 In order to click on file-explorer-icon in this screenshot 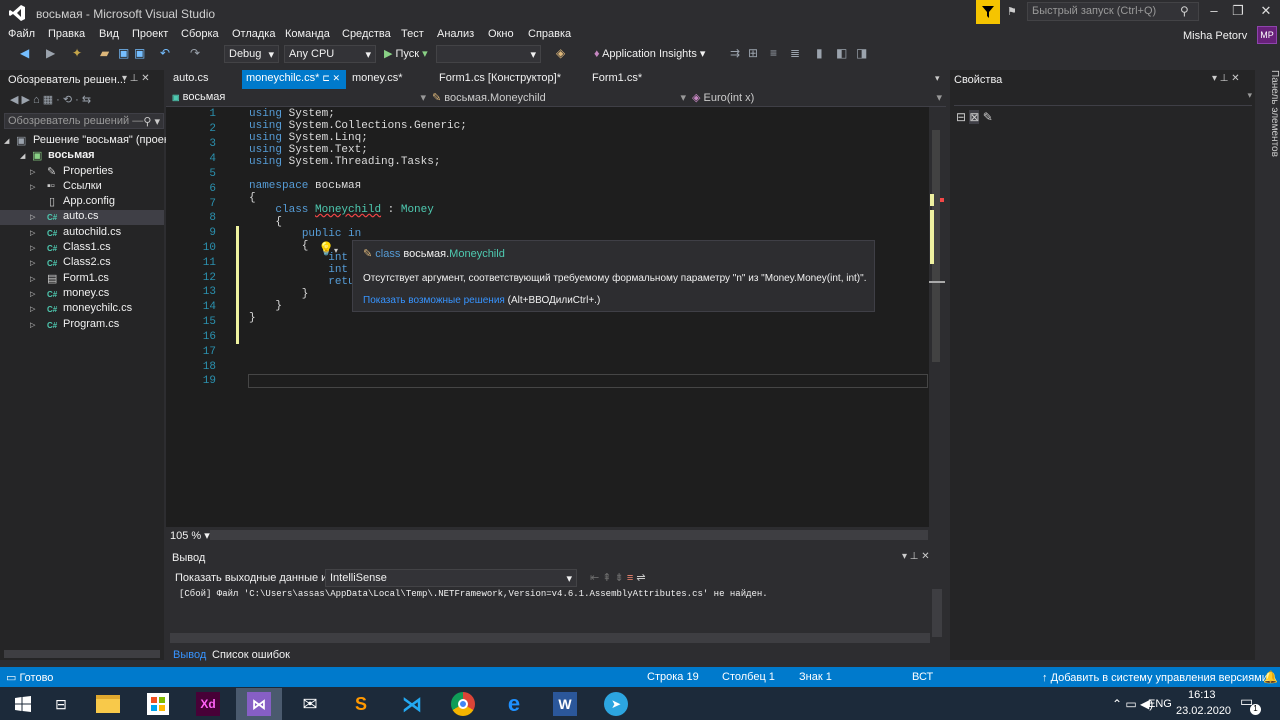, I will do `click(108, 704)`.